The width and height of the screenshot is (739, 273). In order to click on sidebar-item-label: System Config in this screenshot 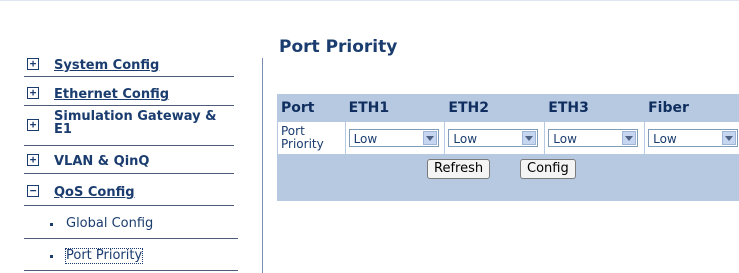, I will do `click(106, 65)`.